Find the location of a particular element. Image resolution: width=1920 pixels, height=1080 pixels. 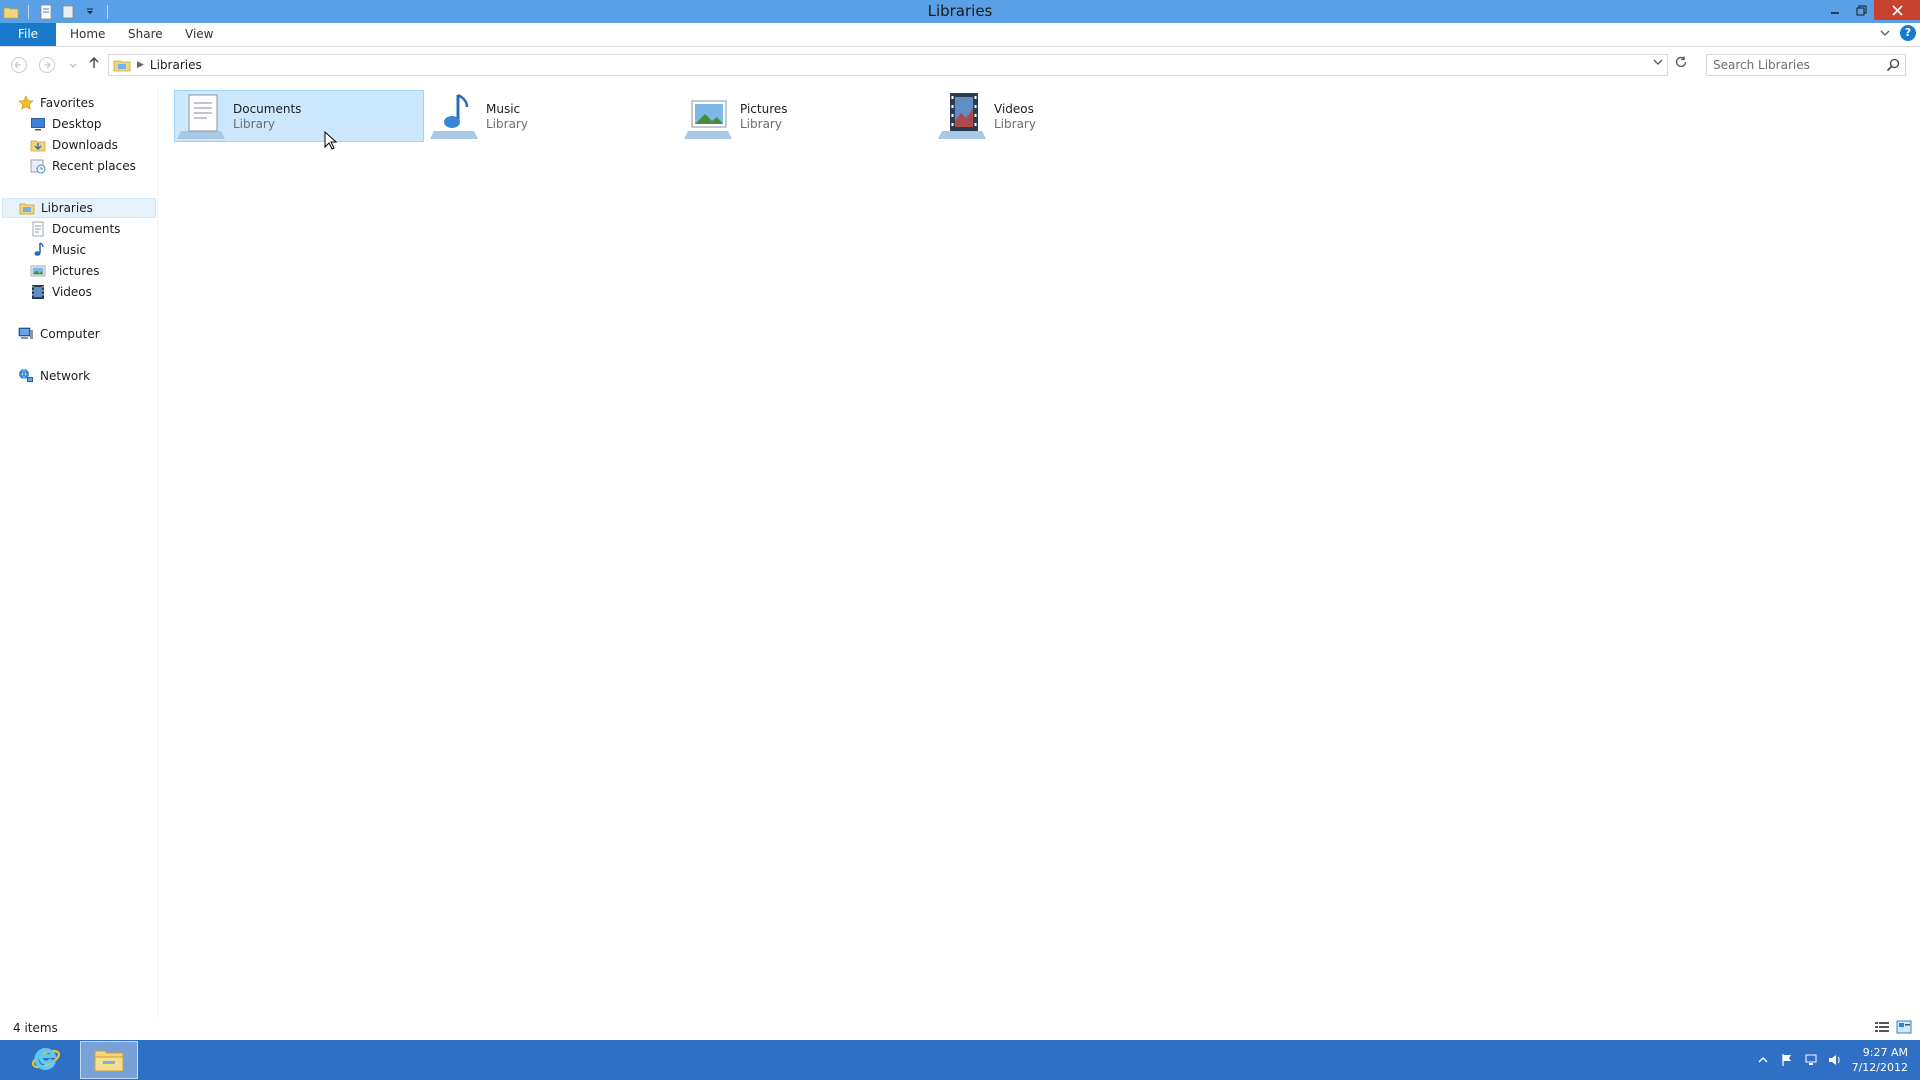

system-tray: 9:27 AM 7/12/2012 is located at coordinates (1832, 1060).